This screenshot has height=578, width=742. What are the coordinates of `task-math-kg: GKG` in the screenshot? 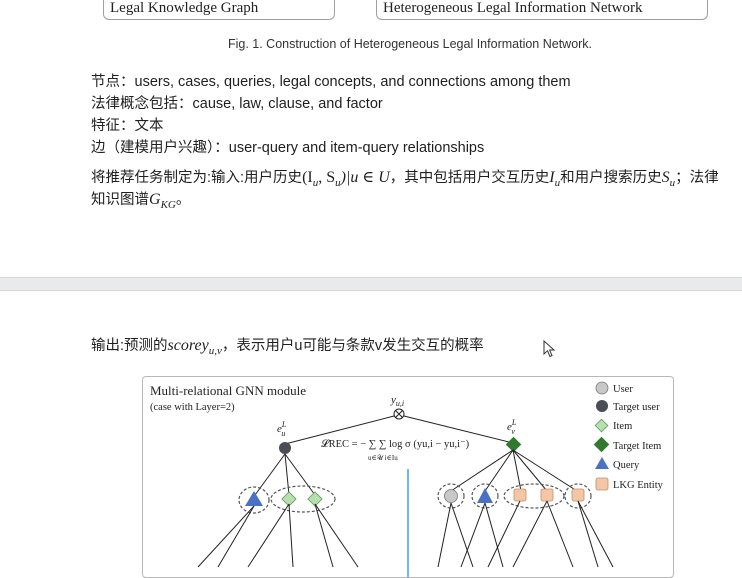 It's located at (162, 201).